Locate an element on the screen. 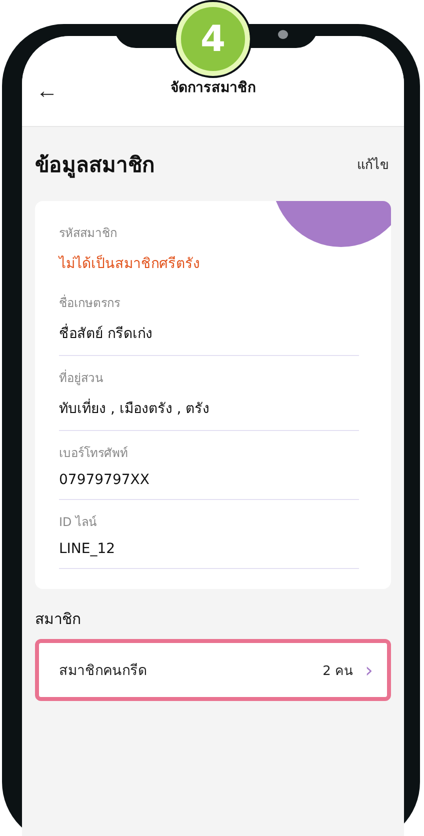 Image resolution: width=424 pixels, height=836 pixels. field-value: ชื่อสัตย์ กรีดเก่ง is located at coordinates (209, 334).